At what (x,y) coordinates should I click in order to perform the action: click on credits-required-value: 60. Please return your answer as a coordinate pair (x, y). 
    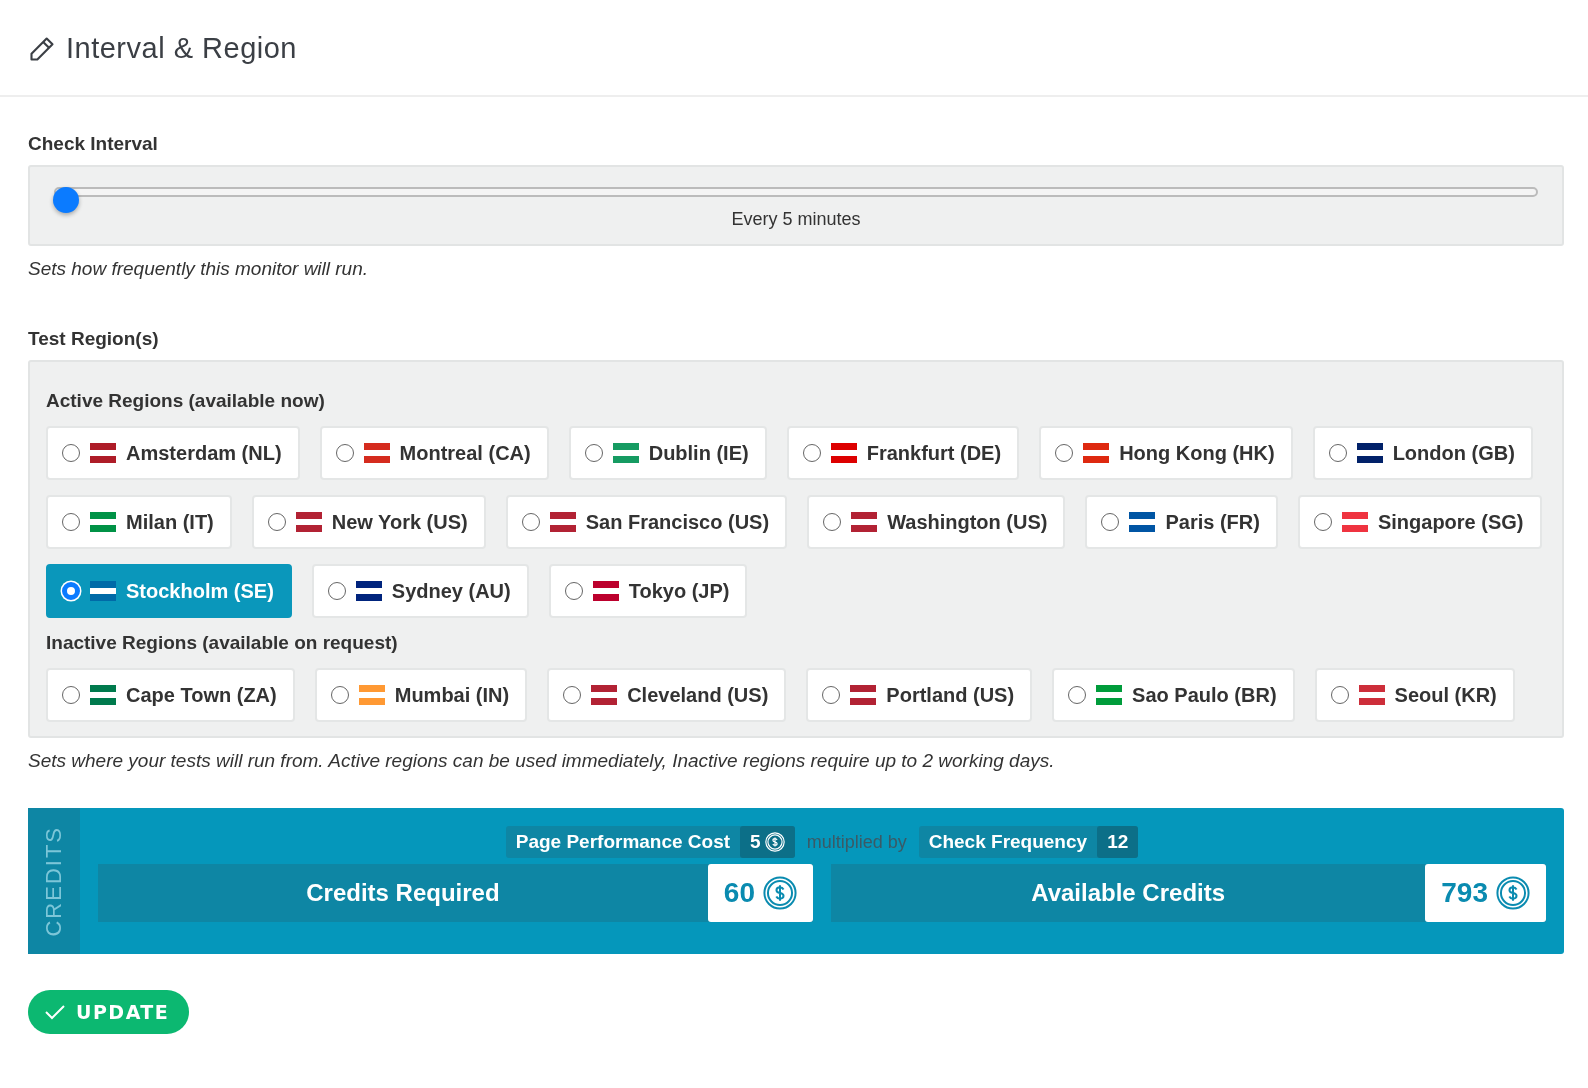
    Looking at the image, I should click on (760, 893).